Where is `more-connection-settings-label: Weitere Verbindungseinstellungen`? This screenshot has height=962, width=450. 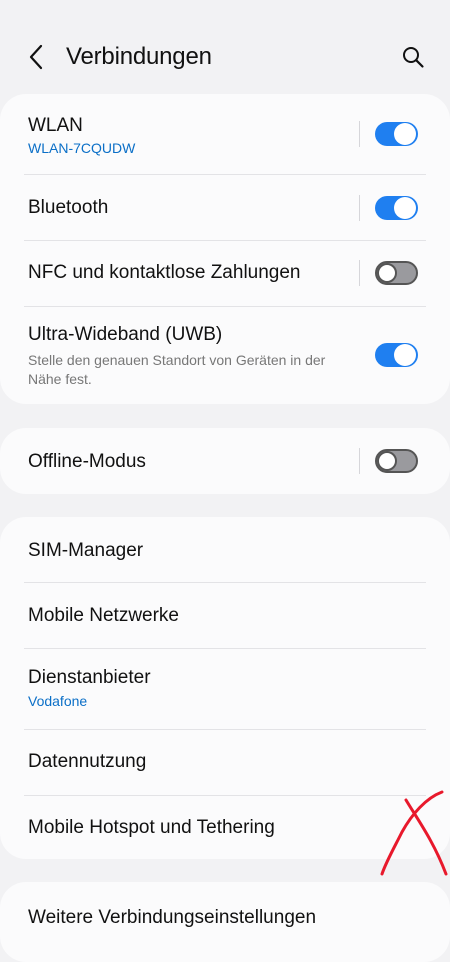 more-connection-settings-label: Weitere Verbindungseinstellungen is located at coordinates (172, 917).